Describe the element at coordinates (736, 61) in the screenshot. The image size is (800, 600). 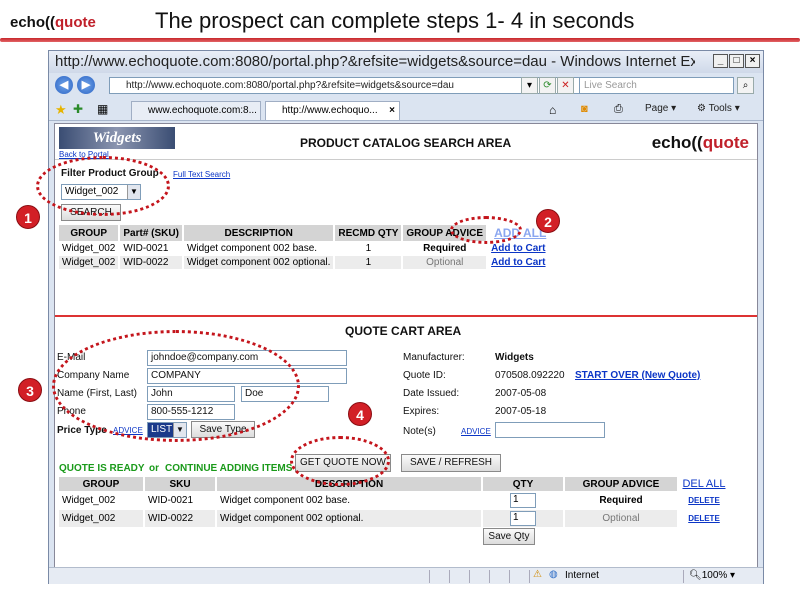
I see `maximize-button: □` at that location.